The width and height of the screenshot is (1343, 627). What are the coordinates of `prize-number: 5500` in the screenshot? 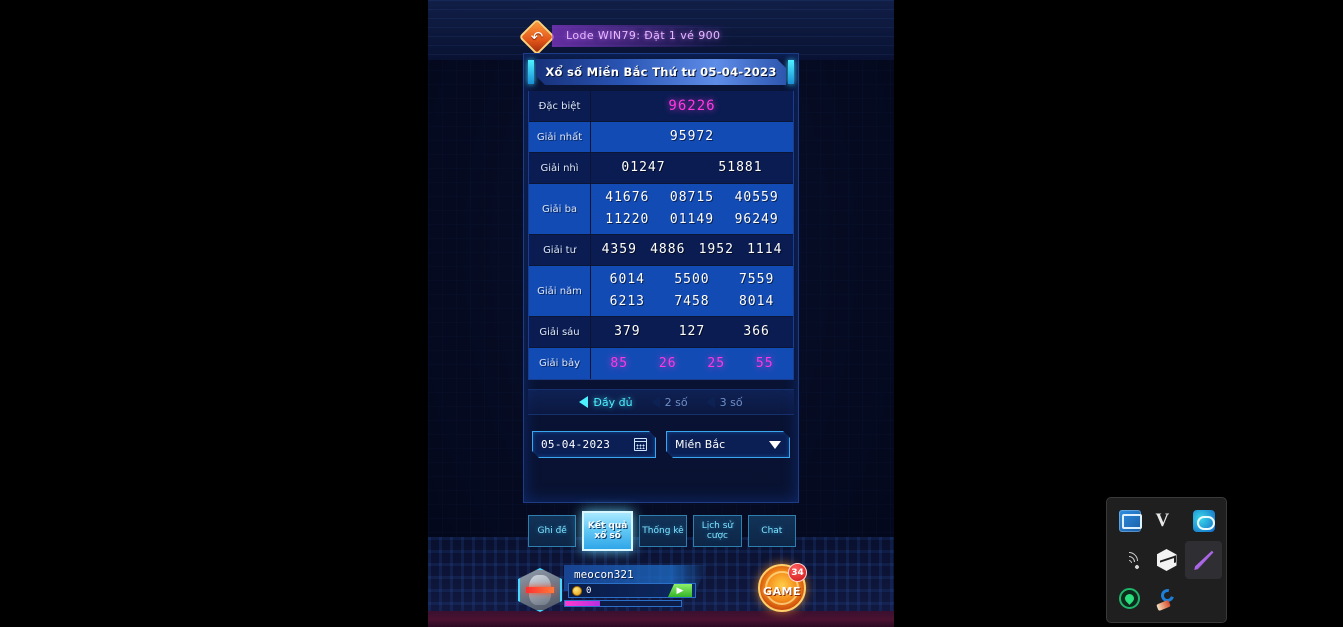 It's located at (692, 279).